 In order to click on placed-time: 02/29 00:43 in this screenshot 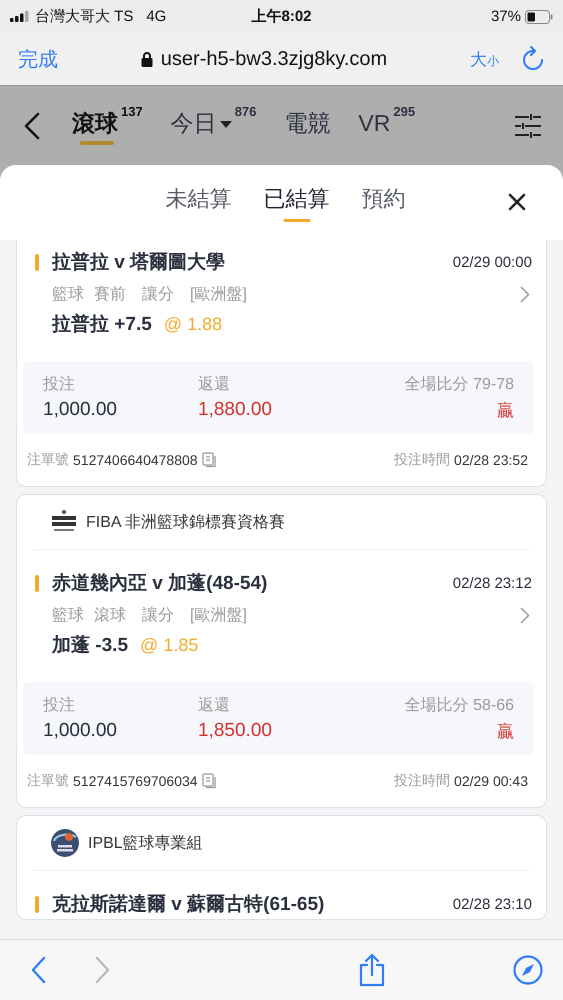, I will do `click(491, 781)`.